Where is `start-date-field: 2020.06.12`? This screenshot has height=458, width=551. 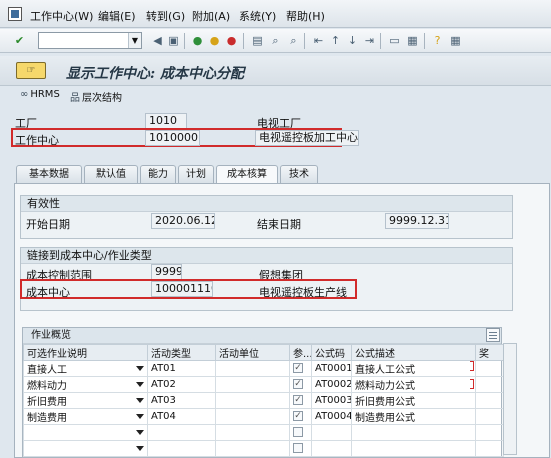 start-date-field: 2020.06.12 is located at coordinates (183, 221).